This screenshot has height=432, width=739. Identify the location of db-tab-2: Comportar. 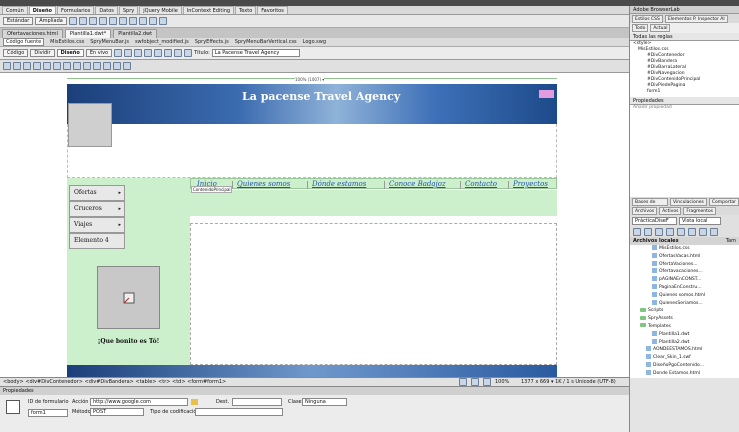
(723, 201).